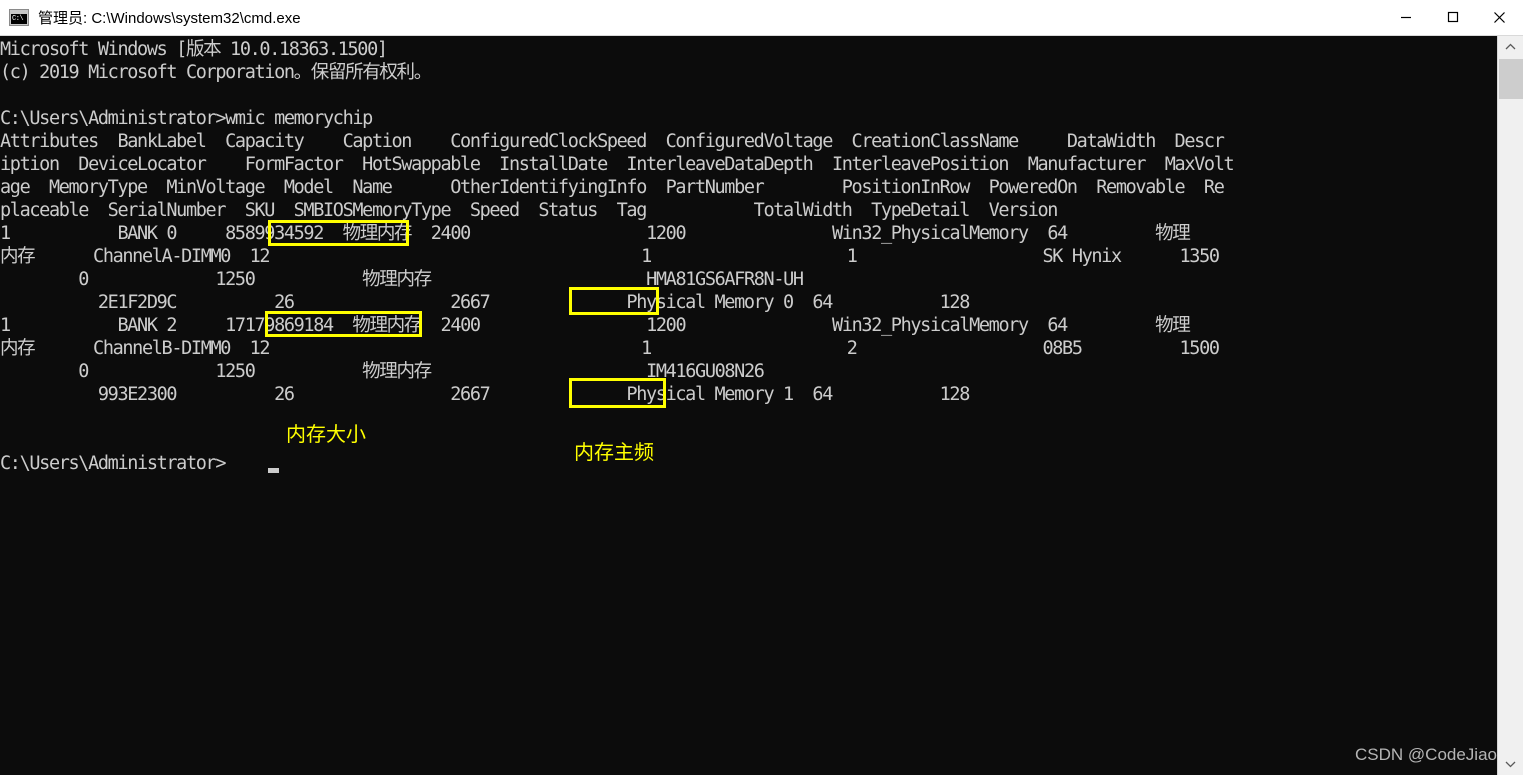 This screenshot has width=1523, height=775. Describe the element at coordinates (1510, 405) in the screenshot. I see `vertical-scrollbar` at that location.